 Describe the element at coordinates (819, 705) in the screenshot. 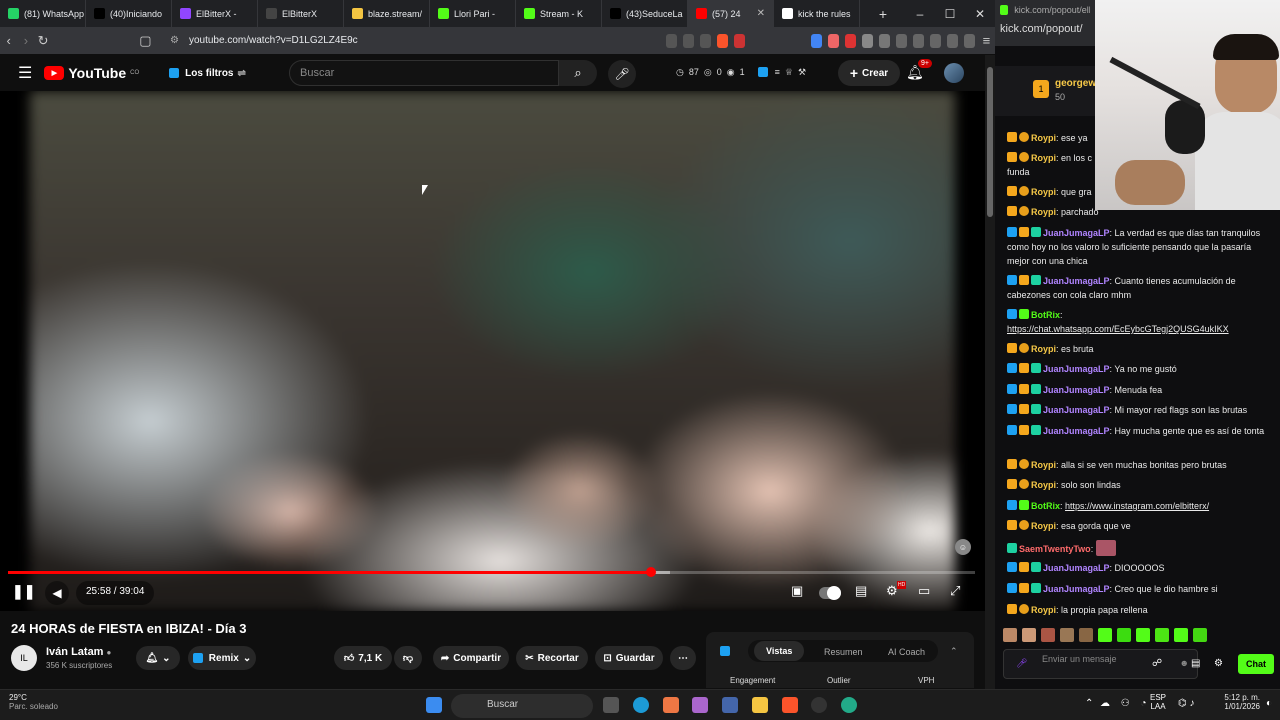

I see `obs-icon` at that location.